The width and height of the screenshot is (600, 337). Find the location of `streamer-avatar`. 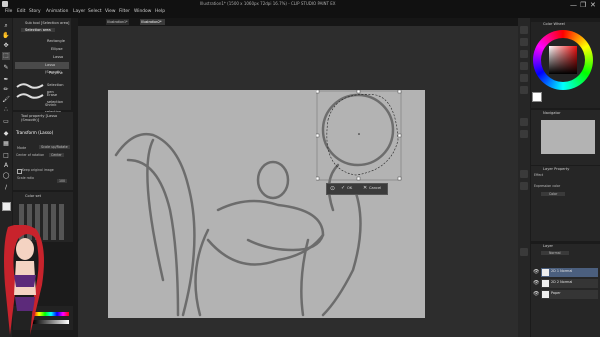

streamer-avatar is located at coordinates (24, 280).